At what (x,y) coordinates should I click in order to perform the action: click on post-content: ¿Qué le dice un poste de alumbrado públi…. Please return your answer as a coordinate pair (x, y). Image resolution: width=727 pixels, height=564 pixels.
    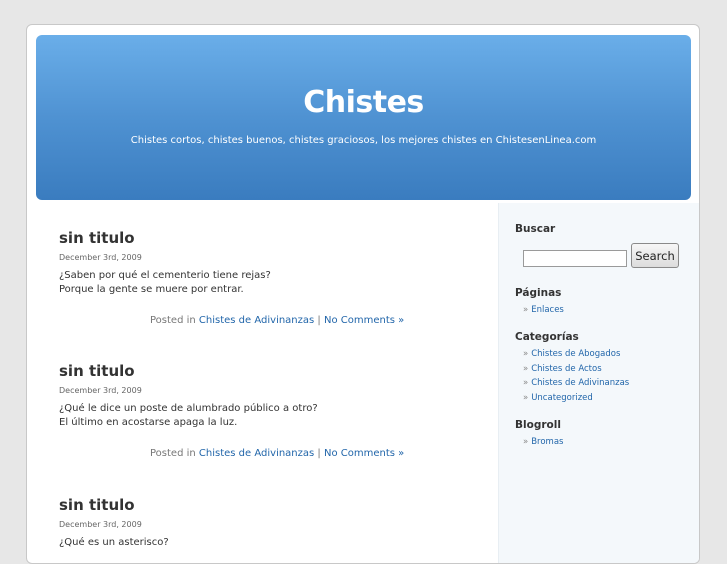
    Looking at the image, I should click on (188, 415).